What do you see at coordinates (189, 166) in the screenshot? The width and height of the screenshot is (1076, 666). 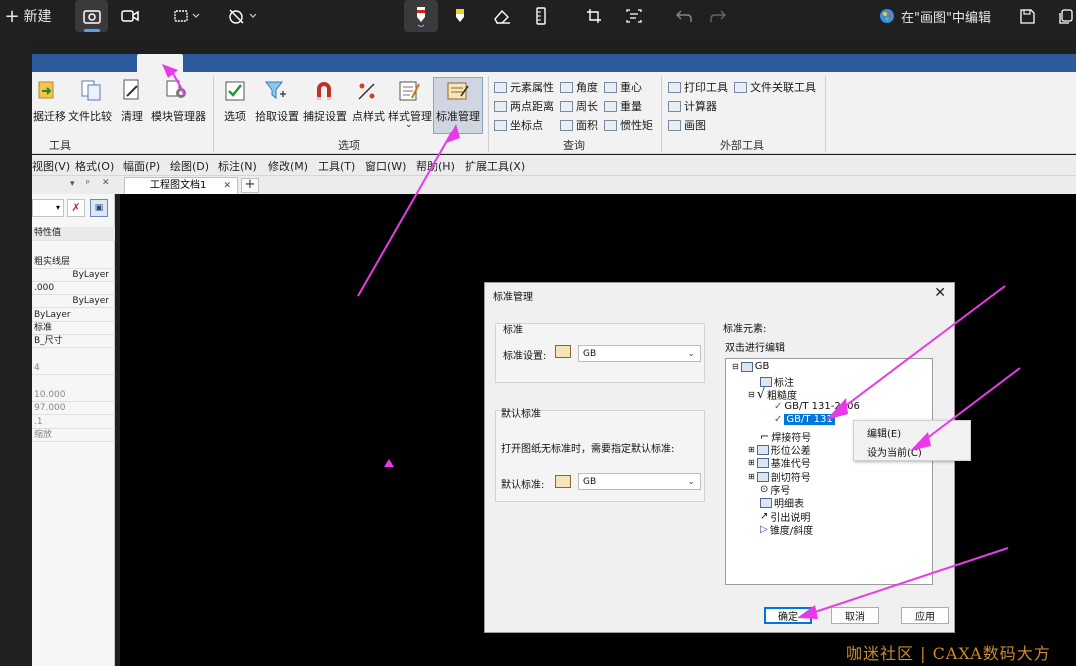 I see `menu-draw: 绘图(D)` at bounding box center [189, 166].